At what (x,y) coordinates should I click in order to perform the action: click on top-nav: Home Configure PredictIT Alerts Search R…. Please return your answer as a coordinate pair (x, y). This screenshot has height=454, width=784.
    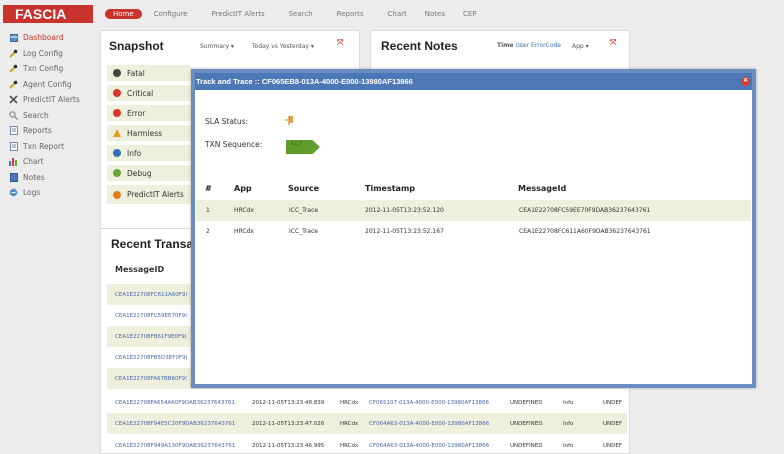
    Looking at the image, I should click on (303, 14).